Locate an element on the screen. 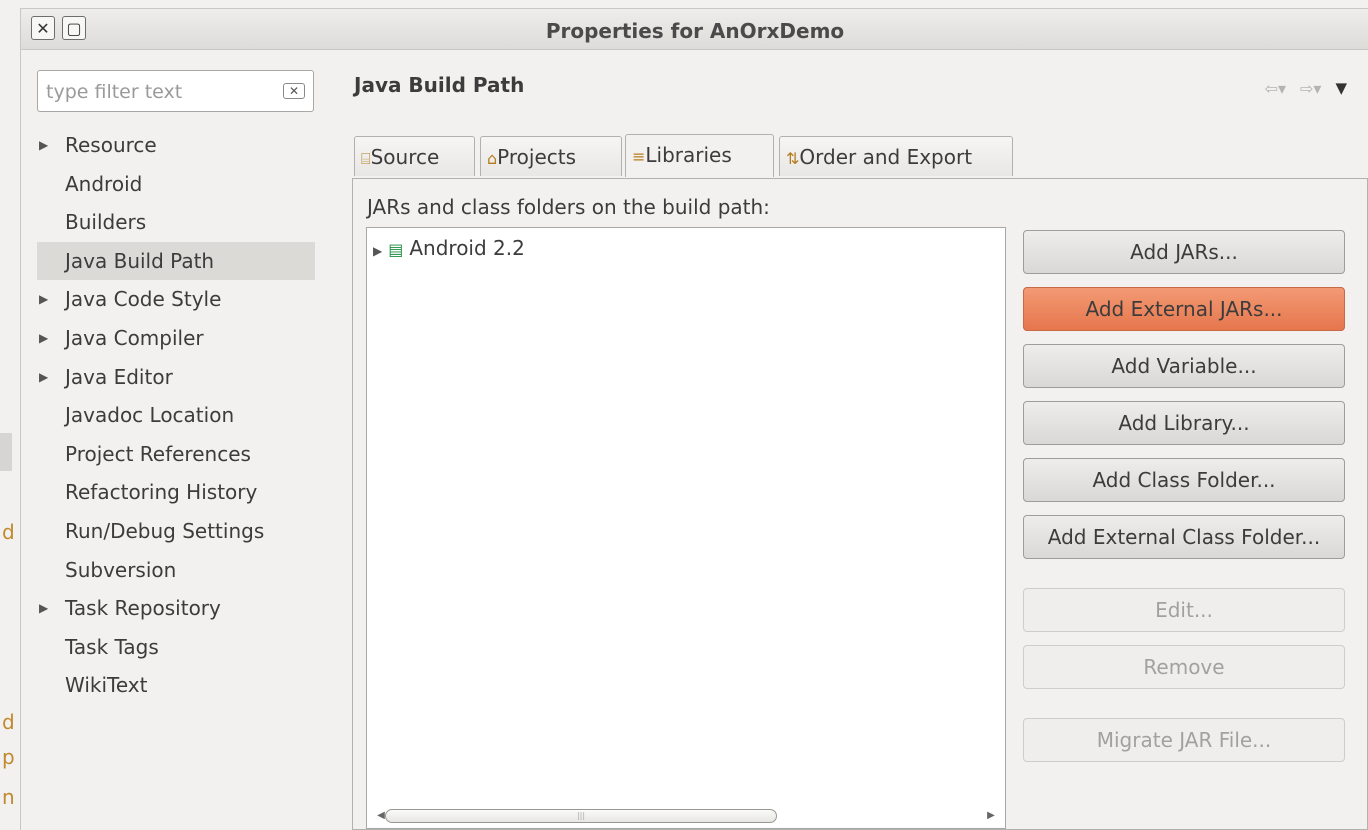 The image size is (1368, 830). background-text: p is located at coordinates (8, 757).